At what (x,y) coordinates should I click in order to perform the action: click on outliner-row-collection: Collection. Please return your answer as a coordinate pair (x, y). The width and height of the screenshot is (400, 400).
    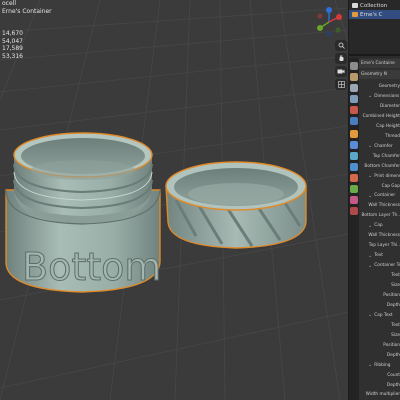
    Looking at the image, I should click on (374, 5).